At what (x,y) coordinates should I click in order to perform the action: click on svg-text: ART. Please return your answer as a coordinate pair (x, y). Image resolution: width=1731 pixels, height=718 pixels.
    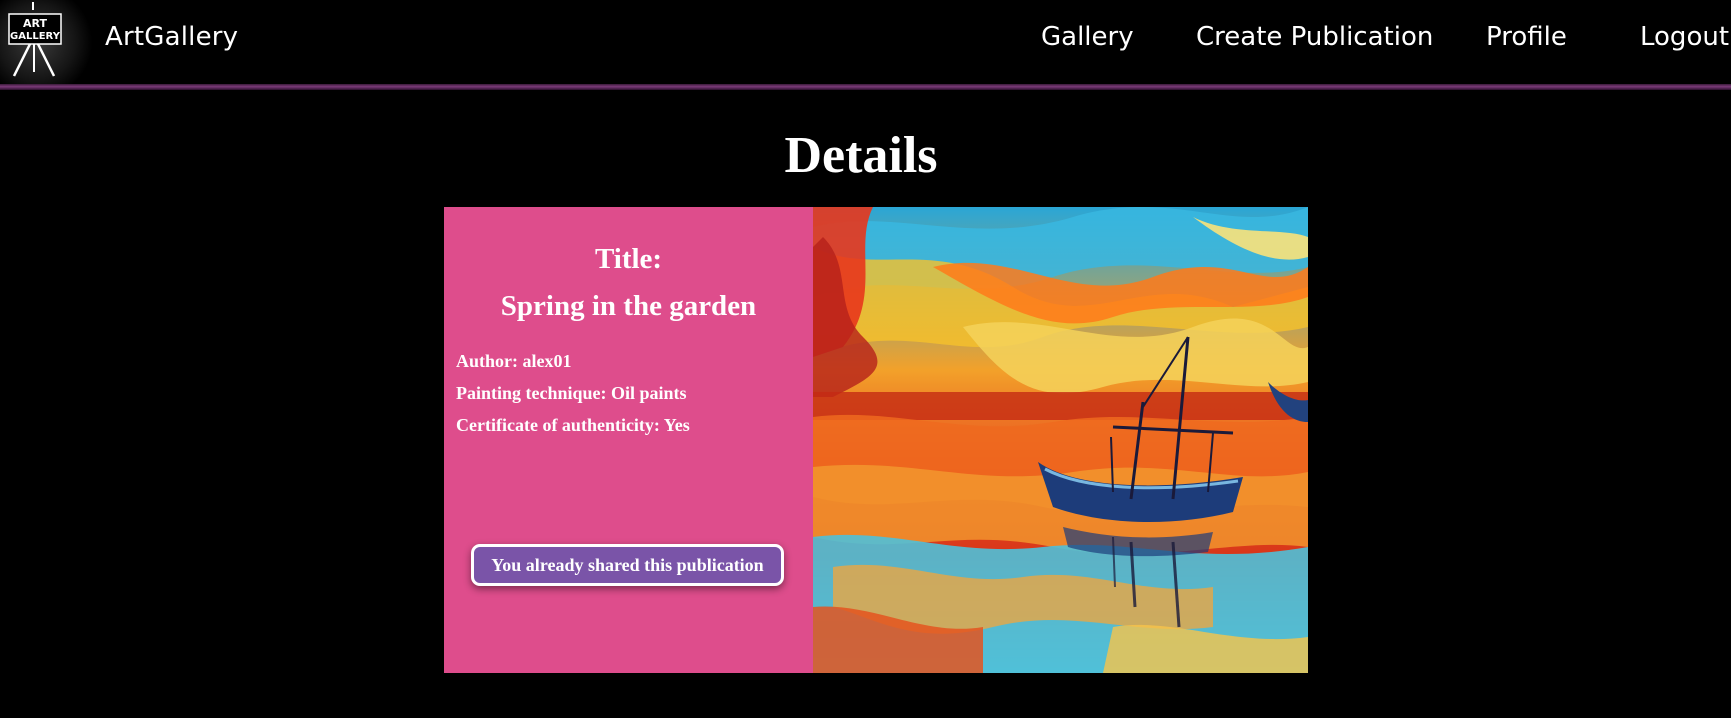
    Looking at the image, I should click on (35, 23).